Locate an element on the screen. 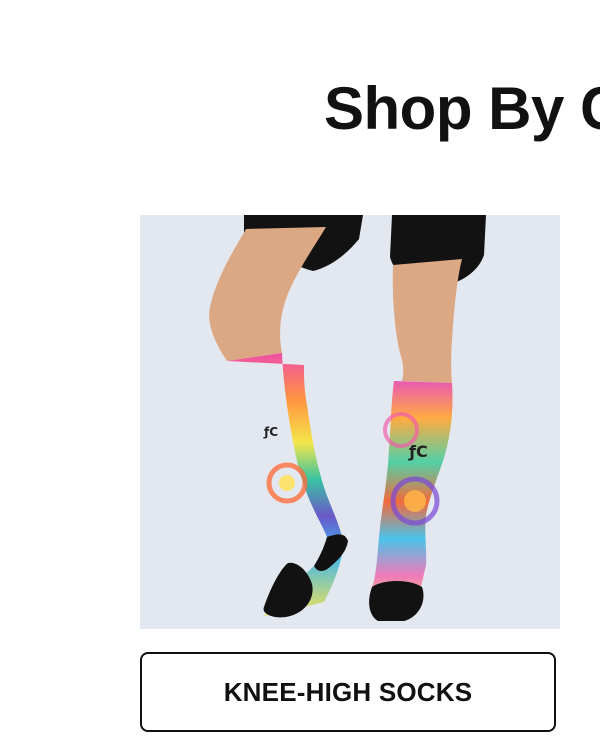 The height and width of the screenshot is (736, 600). left-heel-shape is located at coordinates (331, 552).